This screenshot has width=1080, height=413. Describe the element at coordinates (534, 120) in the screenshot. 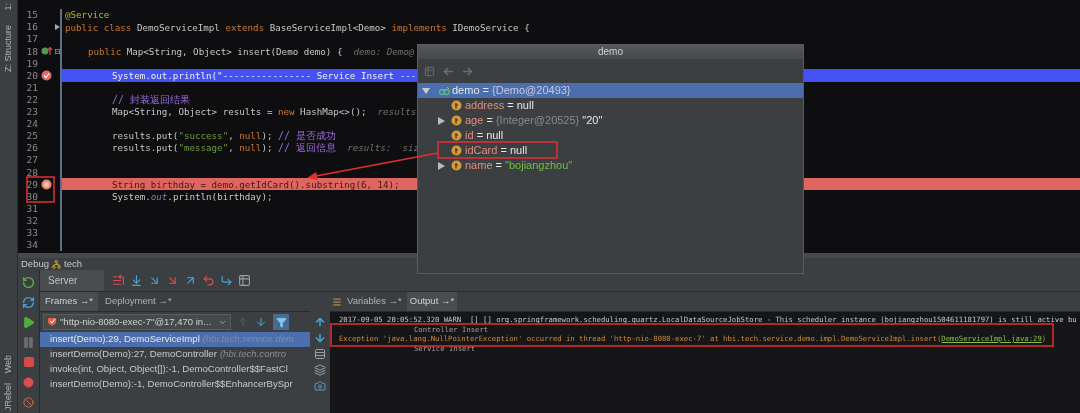

I see `variable-label: age = {Integer@20525} "20"` at that location.